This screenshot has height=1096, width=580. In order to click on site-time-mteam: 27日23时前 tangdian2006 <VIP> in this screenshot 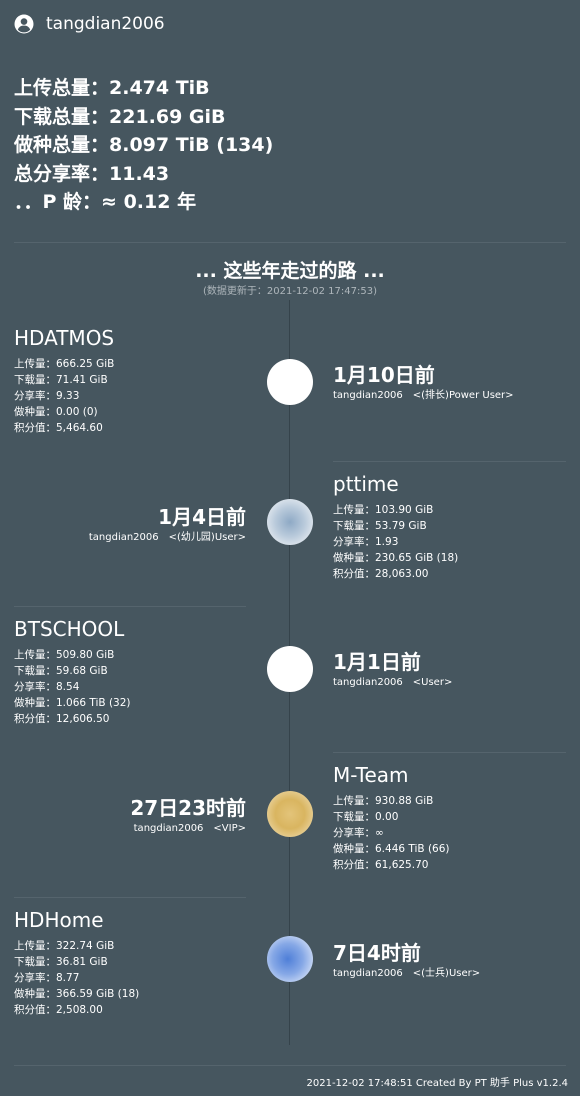, I will do `click(188, 816)`.